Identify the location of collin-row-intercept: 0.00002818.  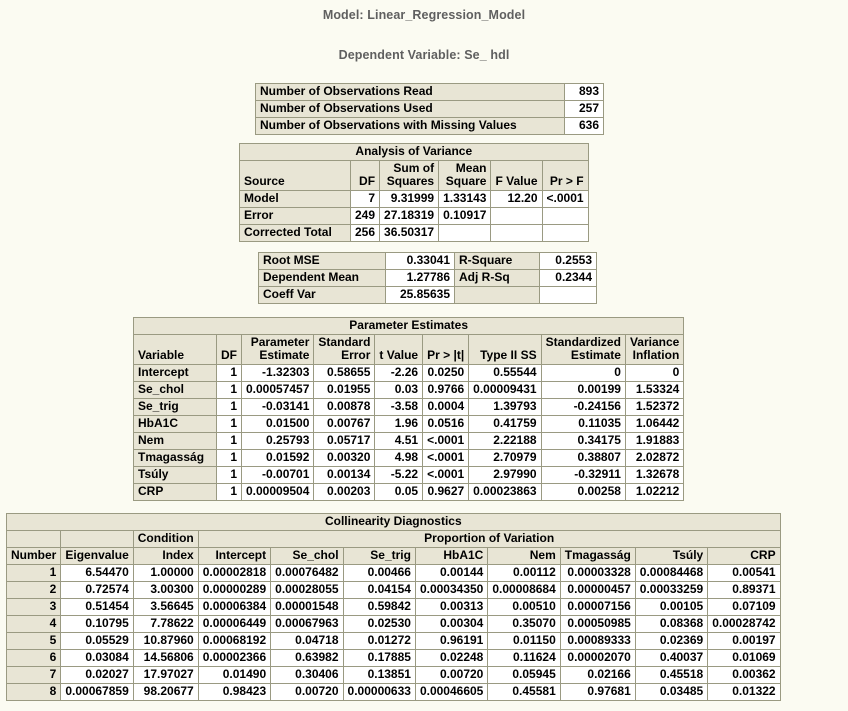
(234, 573).